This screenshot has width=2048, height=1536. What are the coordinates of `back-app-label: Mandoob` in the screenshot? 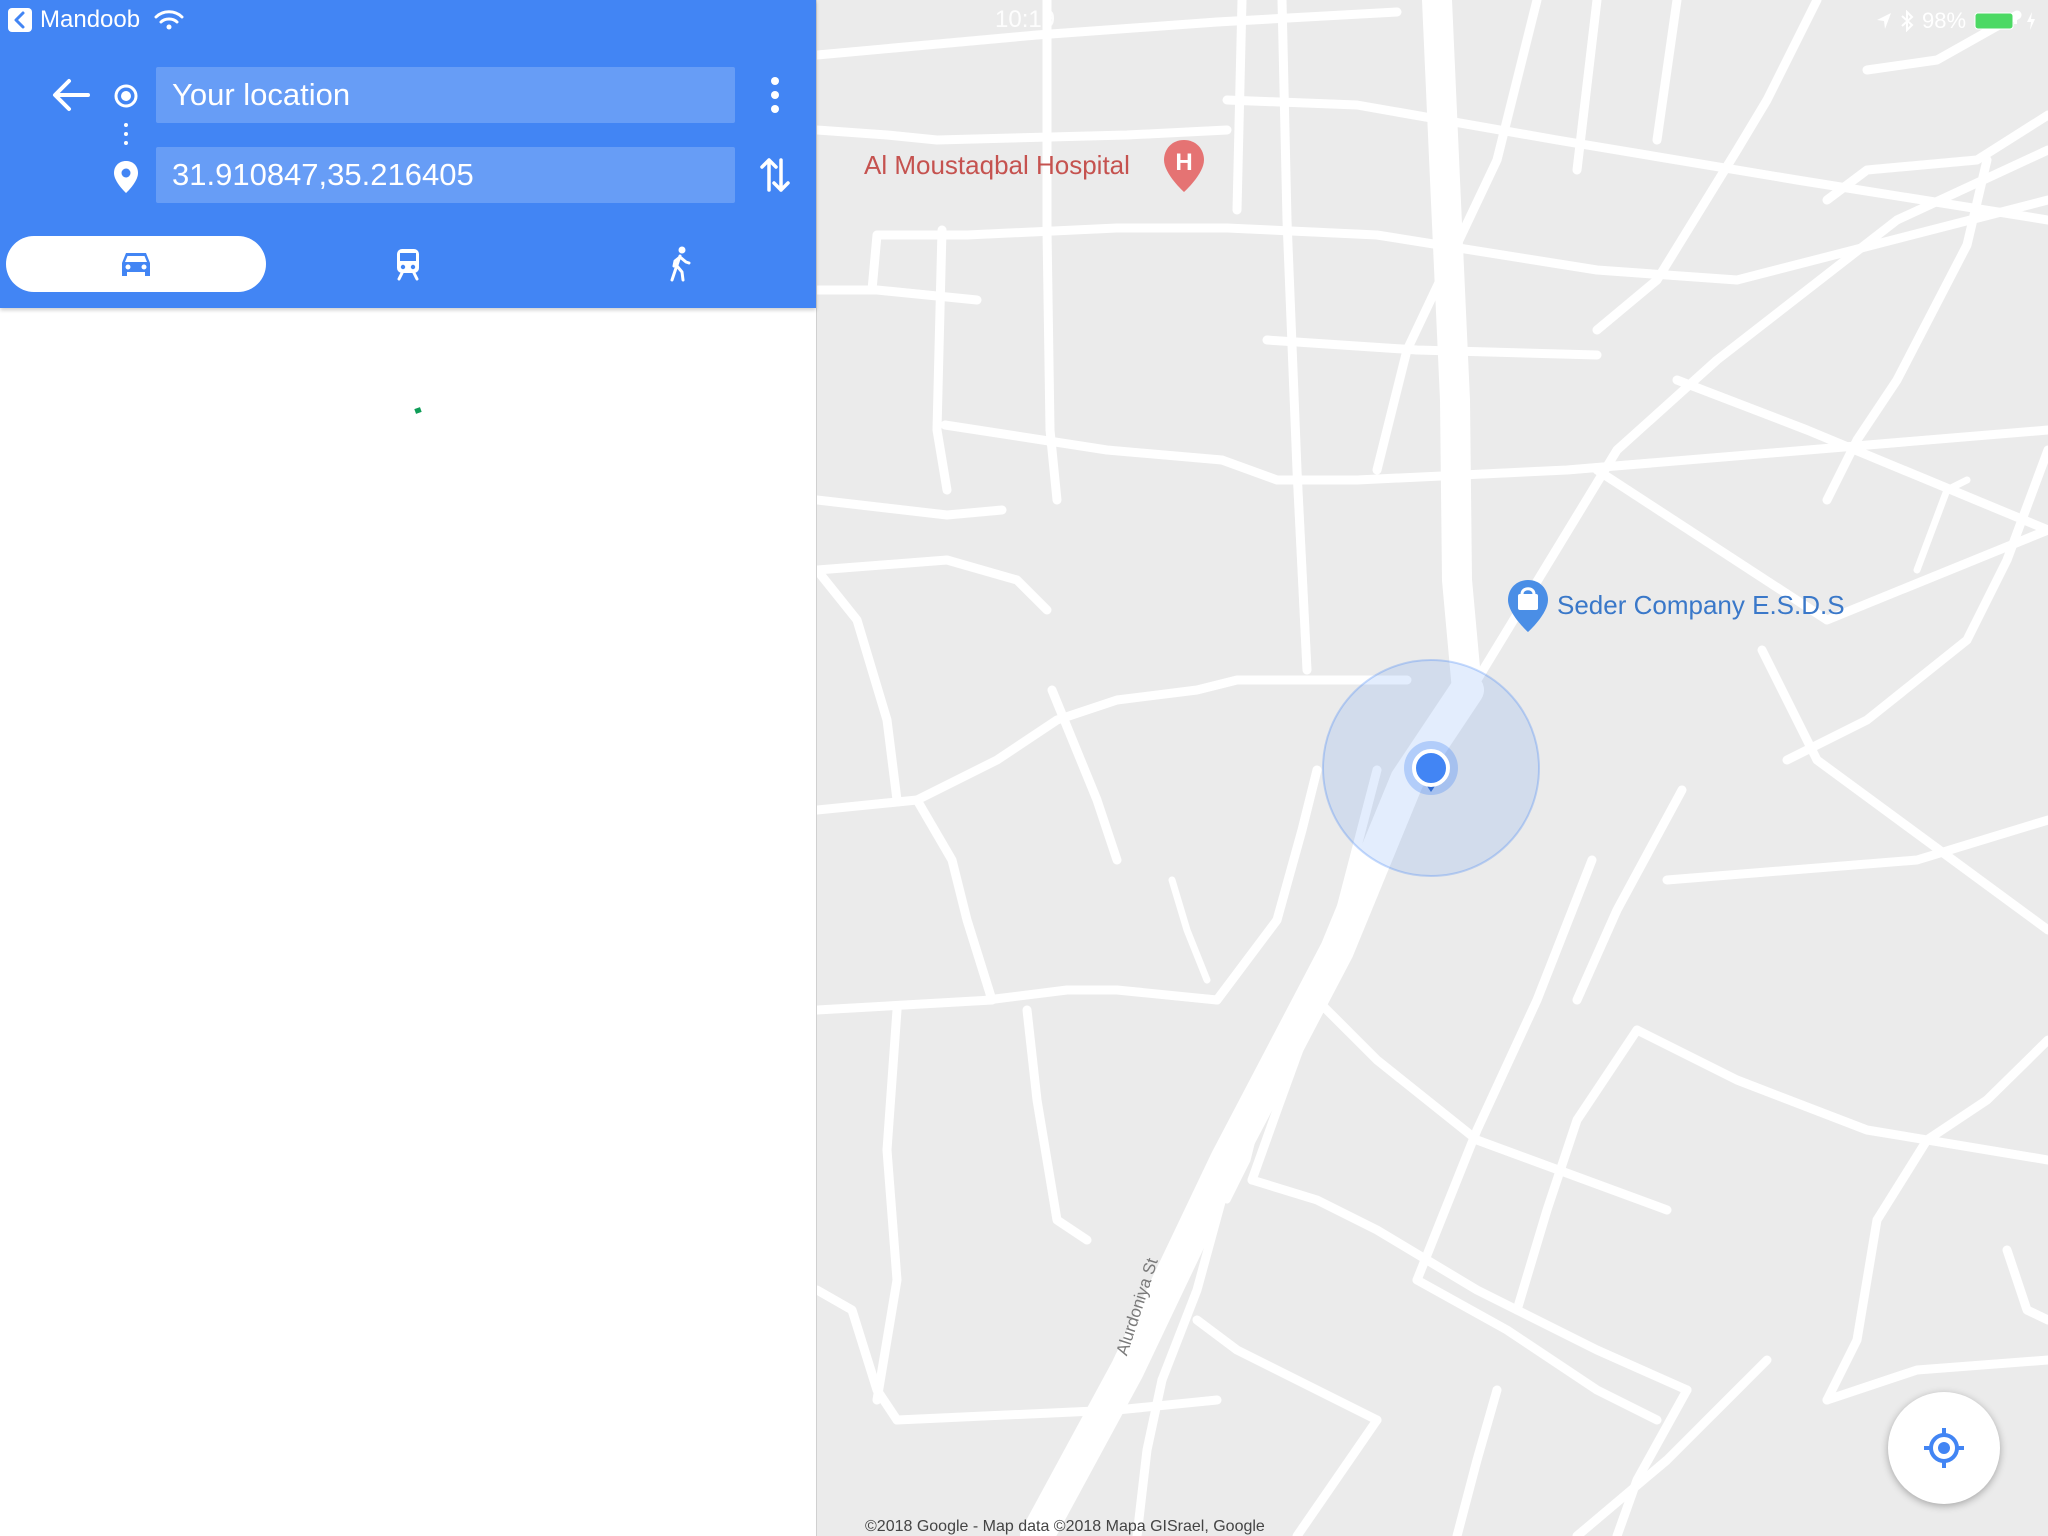 It's located at (90, 19).